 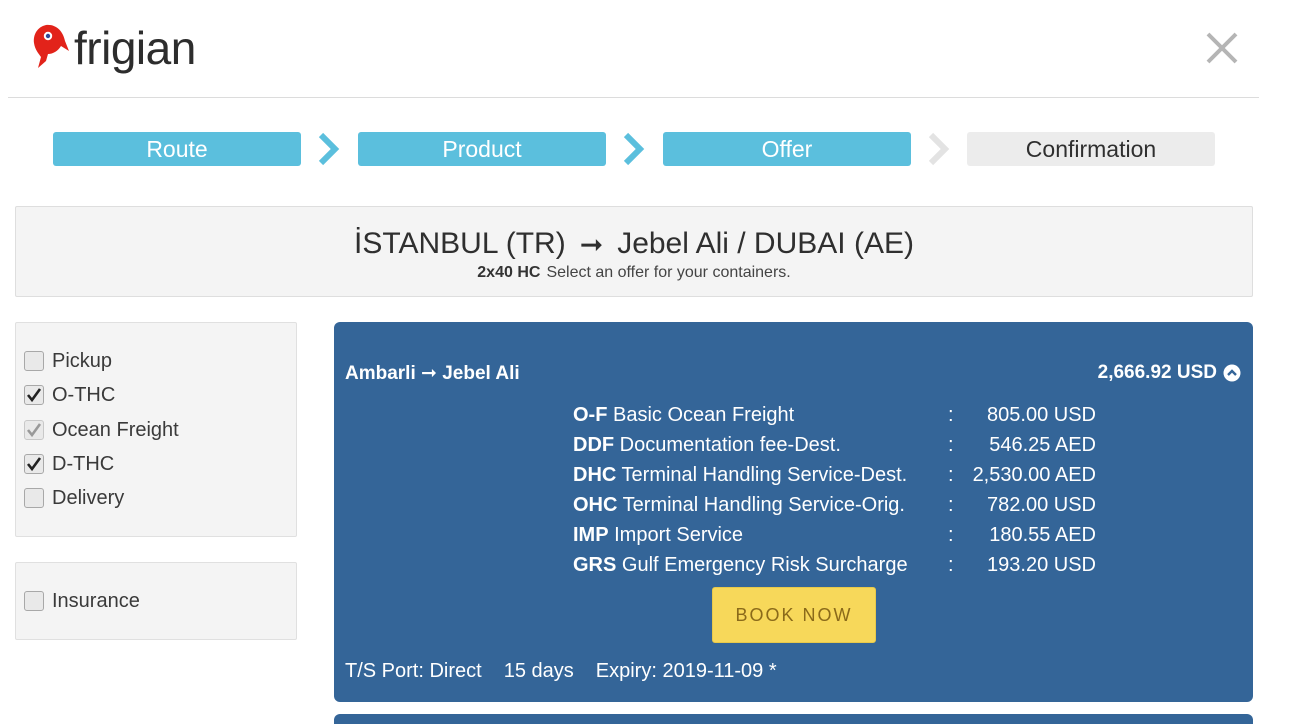 What do you see at coordinates (730, 445) in the screenshot?
I see `charge-description: Documentation fee-Dest.` at bounding box center [730, 445].